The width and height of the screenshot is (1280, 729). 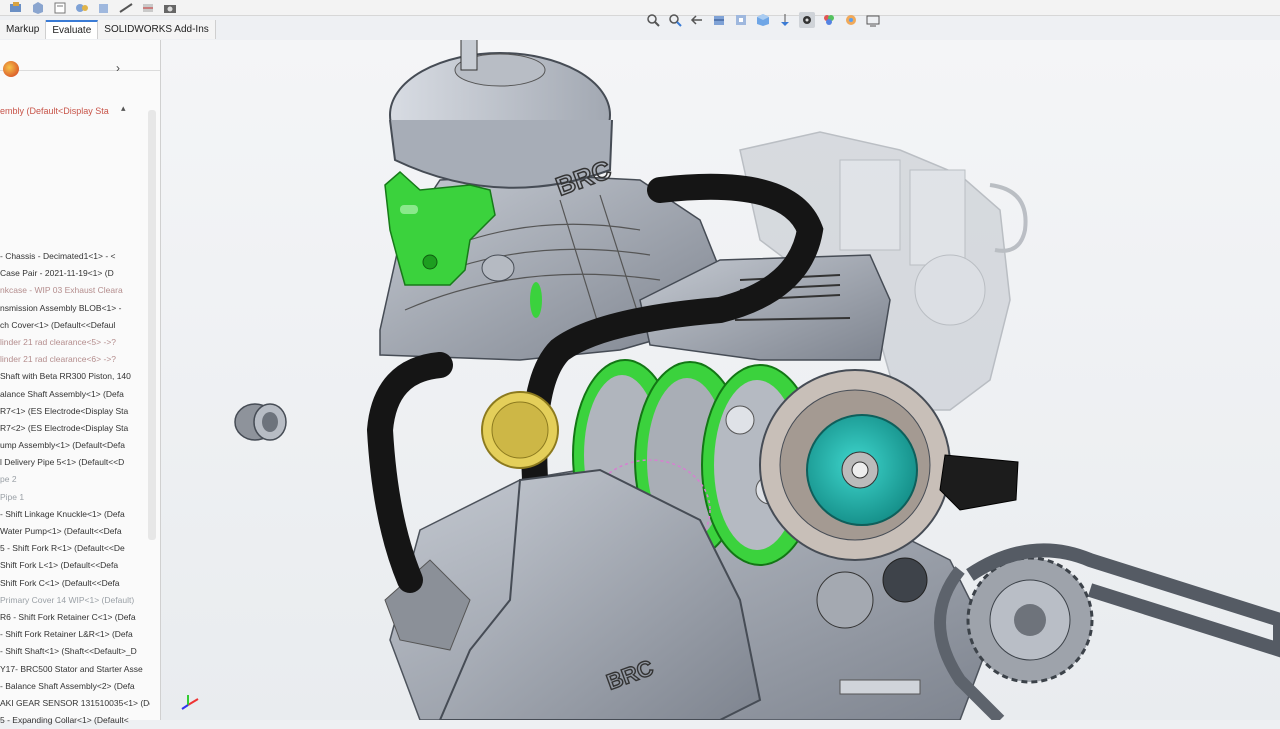 What do you see at coordinates (75, 411) in the screenshot?
I see `tree-item: R7<1> (ES Electrode<Display Sta` at bounding box center [75, 411].